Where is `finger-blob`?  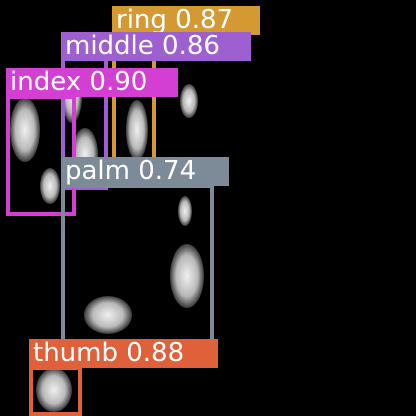
finger-blob is located at coordinates (189, 101).